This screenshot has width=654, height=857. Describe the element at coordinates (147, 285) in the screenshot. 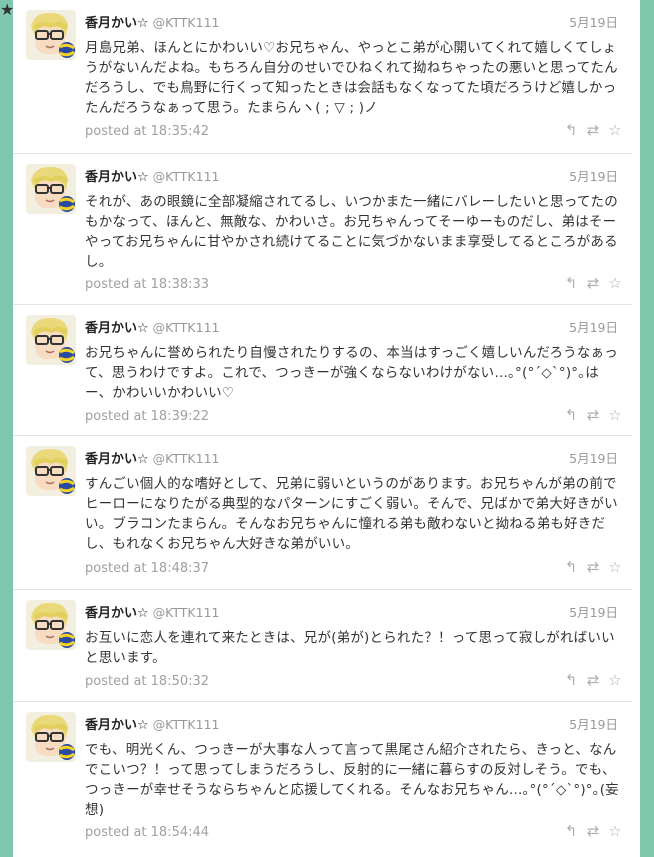

I see `posted-time: posted at 18:38:33` at that location.